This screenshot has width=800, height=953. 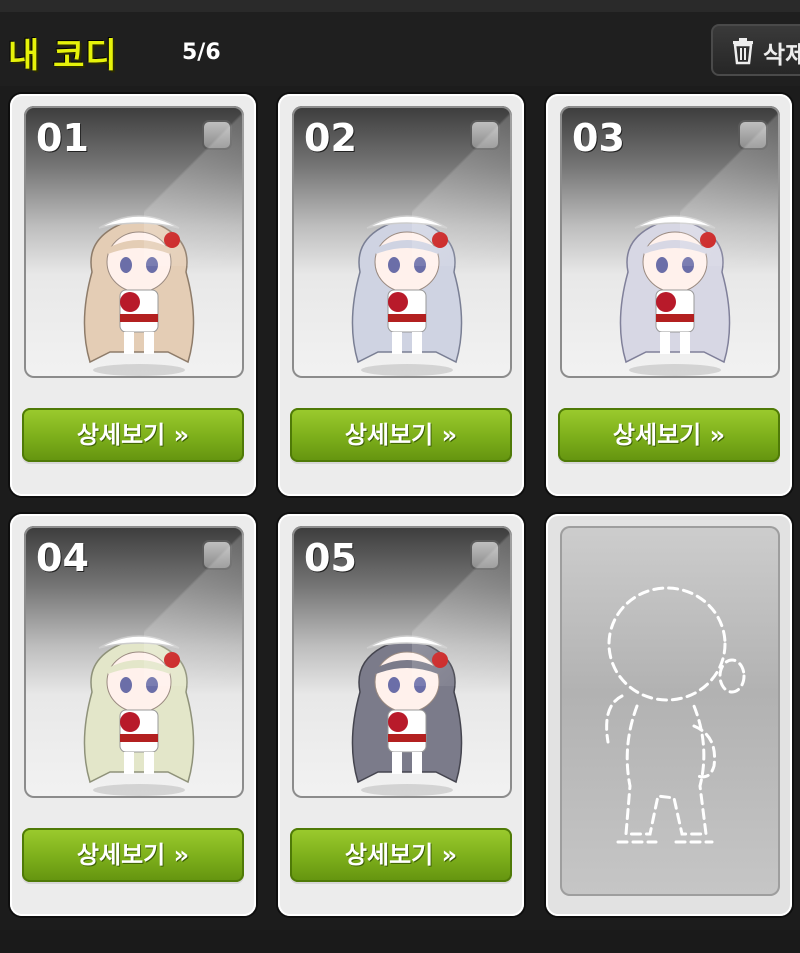 I want to click on slot-number: 02, so click(x=330, y=138).